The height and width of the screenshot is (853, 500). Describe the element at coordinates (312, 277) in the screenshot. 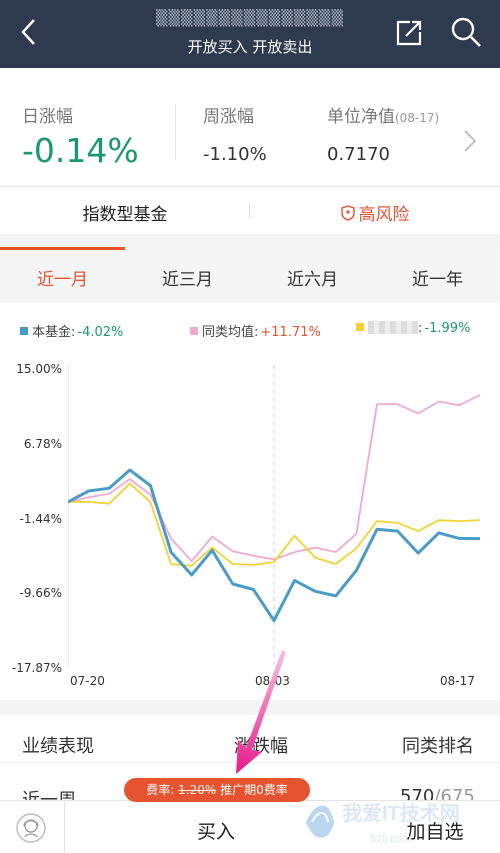

I see `tab-6-months: 近六月` at that location.